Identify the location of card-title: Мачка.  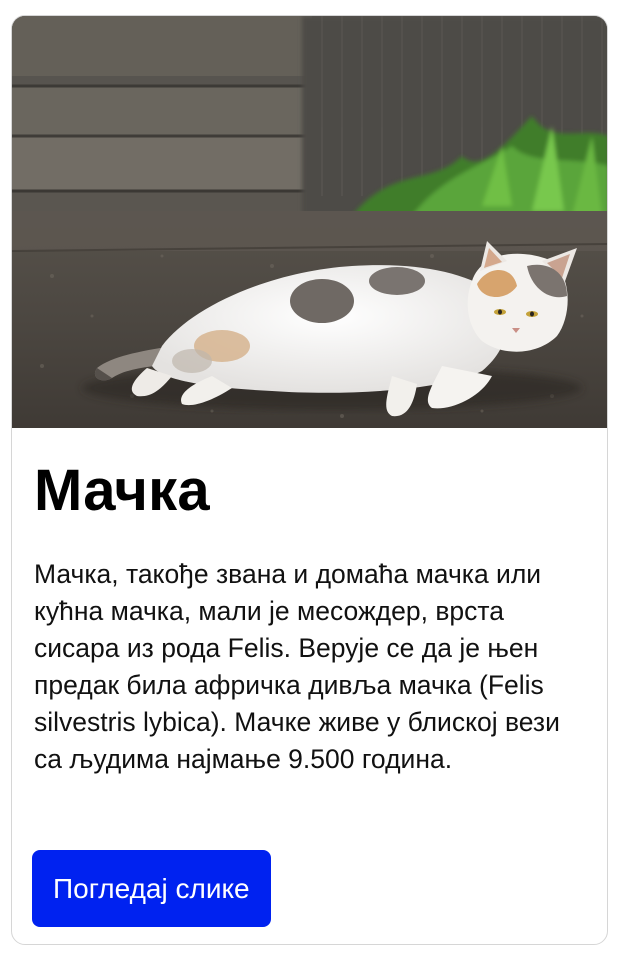
(122, 490).